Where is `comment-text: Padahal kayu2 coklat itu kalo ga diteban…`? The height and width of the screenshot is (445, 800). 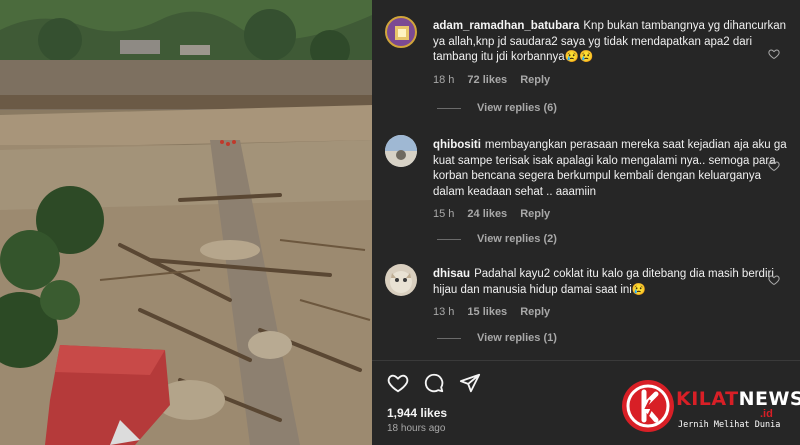 comment-text: Padahal kayu2 coklat itu kalo ga diteban… is located at coordinates (603, 282).